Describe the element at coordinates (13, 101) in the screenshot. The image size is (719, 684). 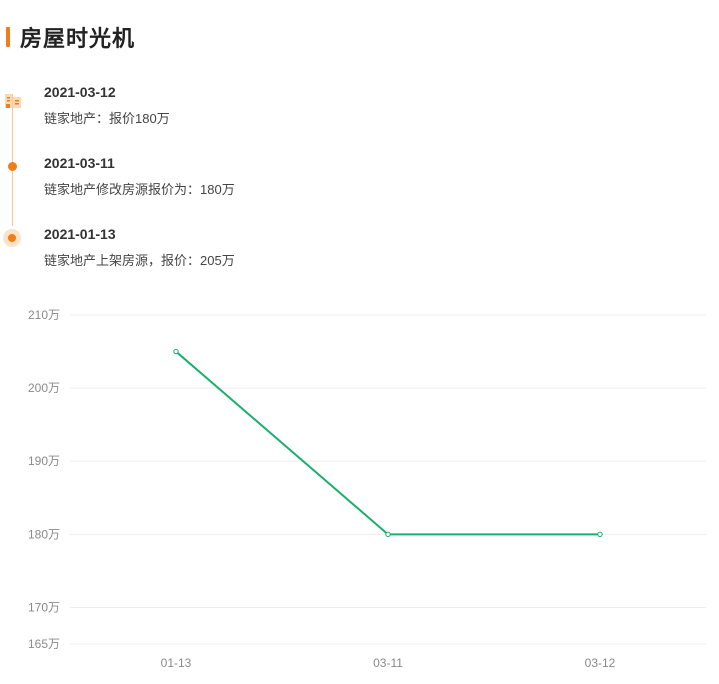
I see `house-icon` at that location.